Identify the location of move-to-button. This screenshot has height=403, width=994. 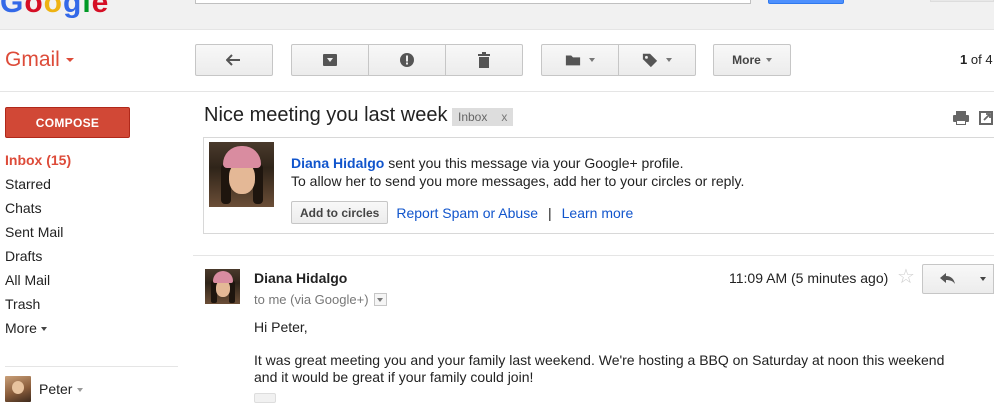
(580, 60).